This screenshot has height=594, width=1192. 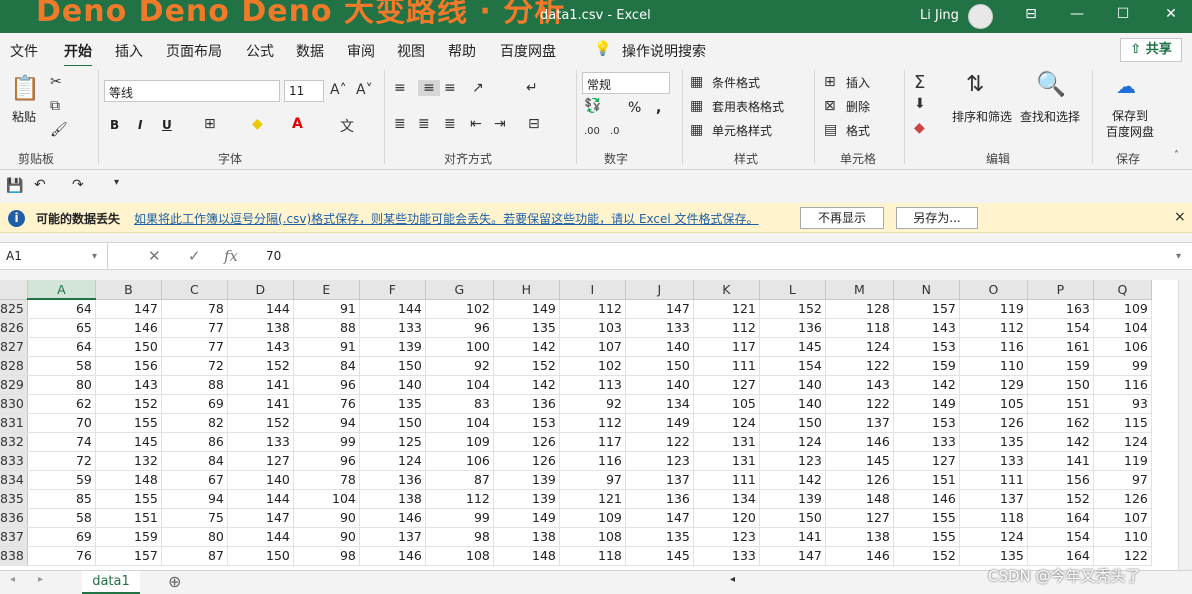 I want to click on cell: 70, so click(x=61, y=423).